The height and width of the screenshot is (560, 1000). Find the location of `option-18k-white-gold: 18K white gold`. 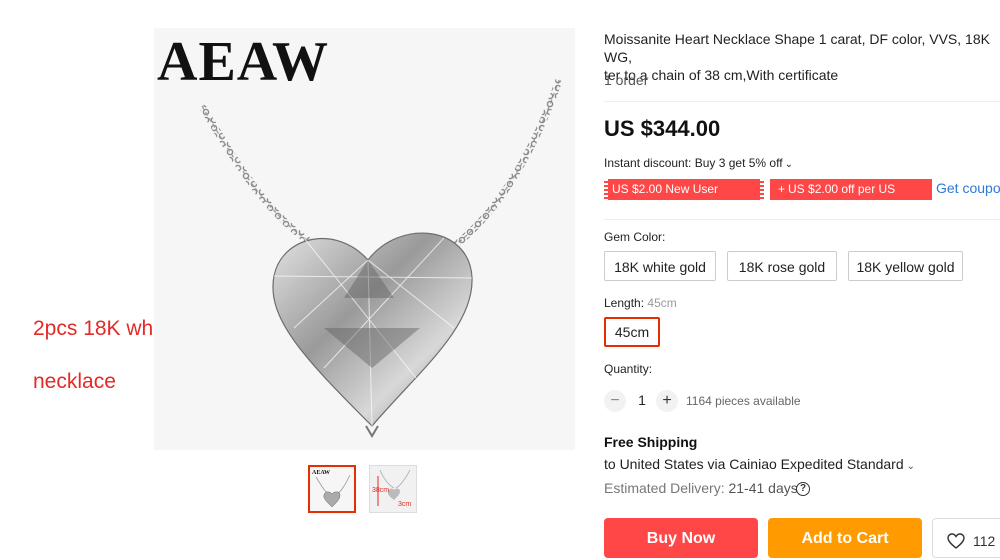

option-18k-white-gold: 18K white gold is located at coordinates (660, 266).